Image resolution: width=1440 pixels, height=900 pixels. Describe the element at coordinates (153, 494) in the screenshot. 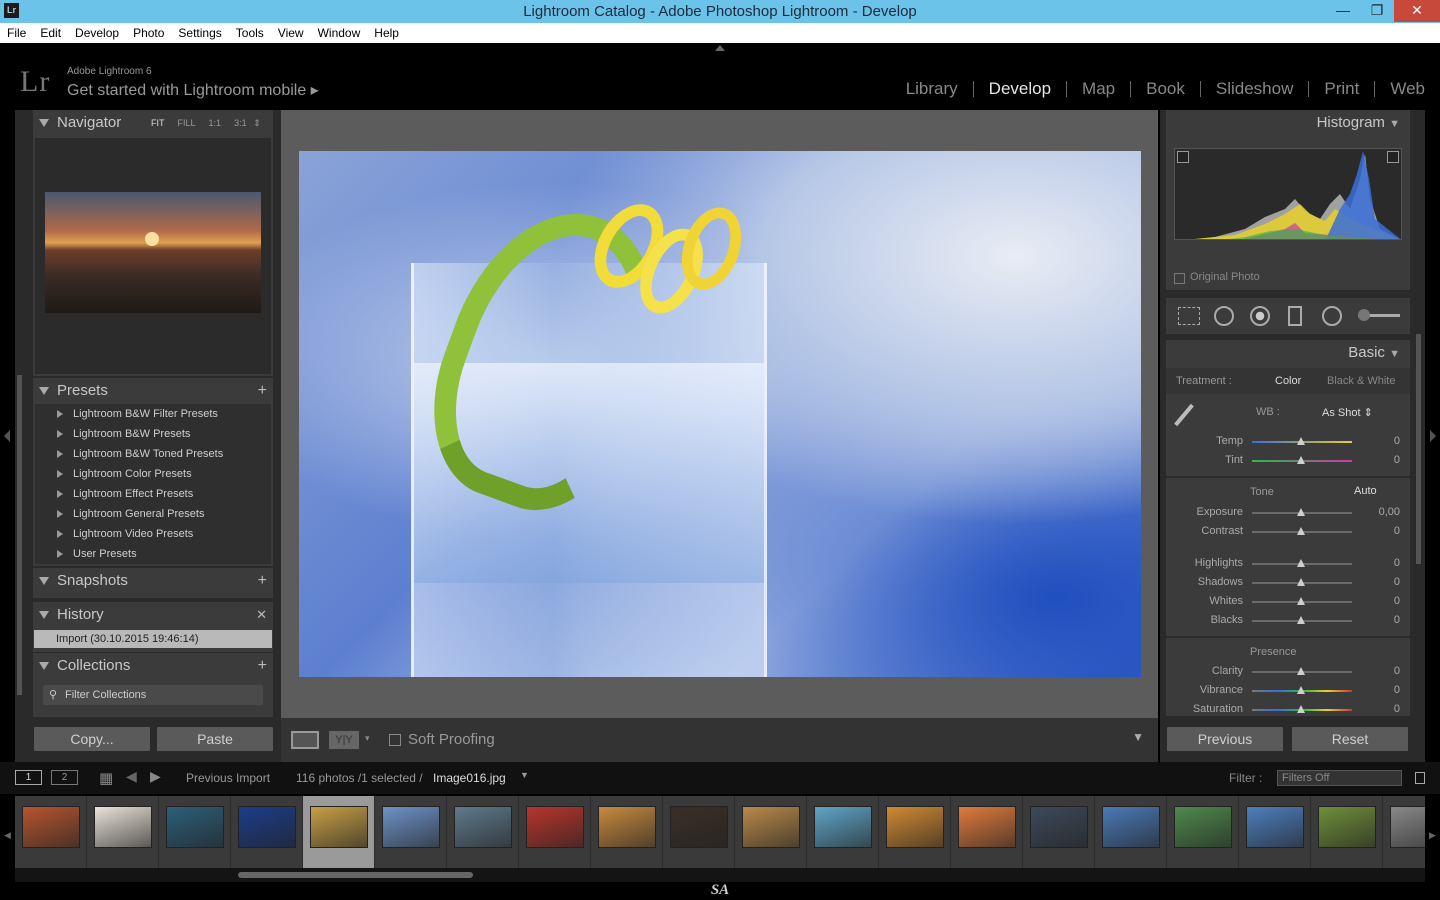

I see `preset-folder: Lightroom Effect Presets` at that location.